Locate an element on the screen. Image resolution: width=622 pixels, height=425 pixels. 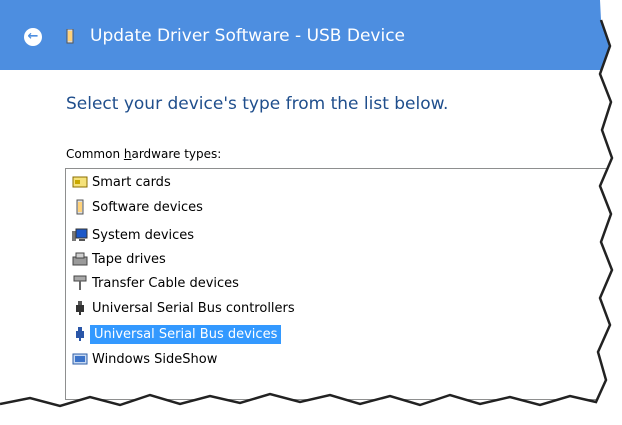
list-item-label: Transfer Cable devices is located at coordinates (165, 283).